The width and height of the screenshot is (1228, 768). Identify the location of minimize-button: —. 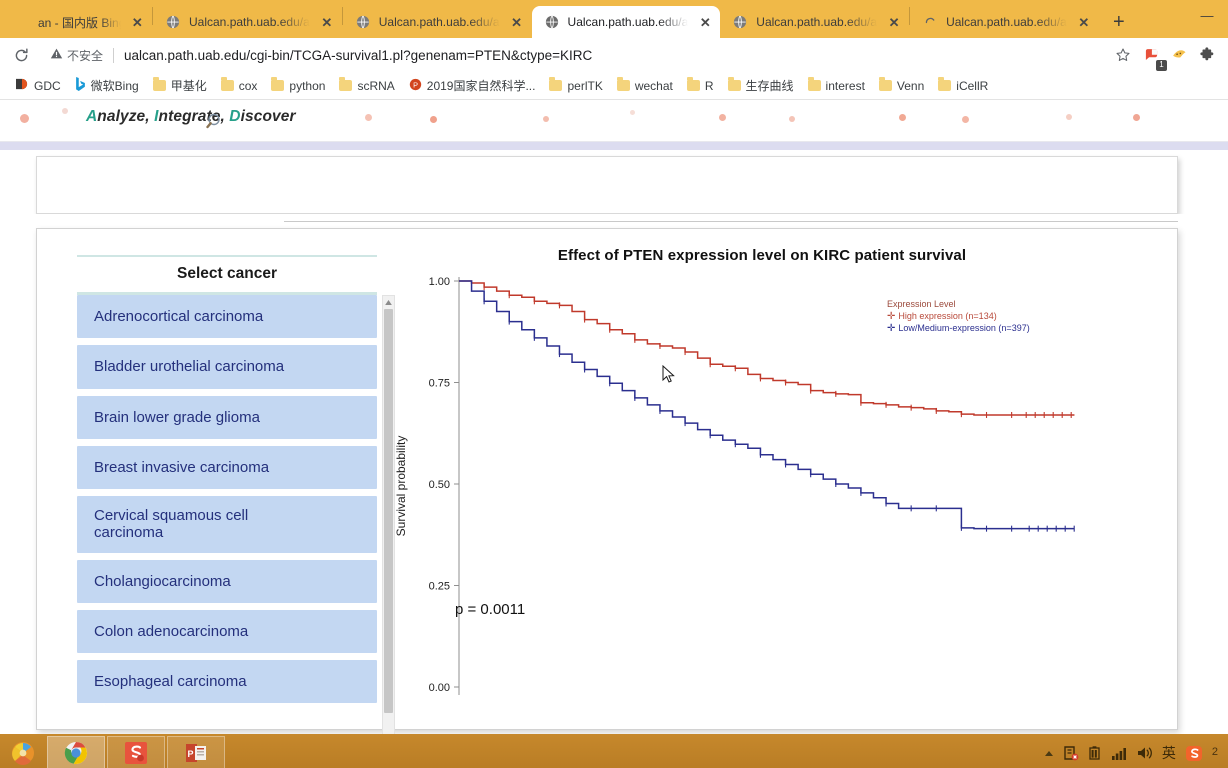
(1207, 15).